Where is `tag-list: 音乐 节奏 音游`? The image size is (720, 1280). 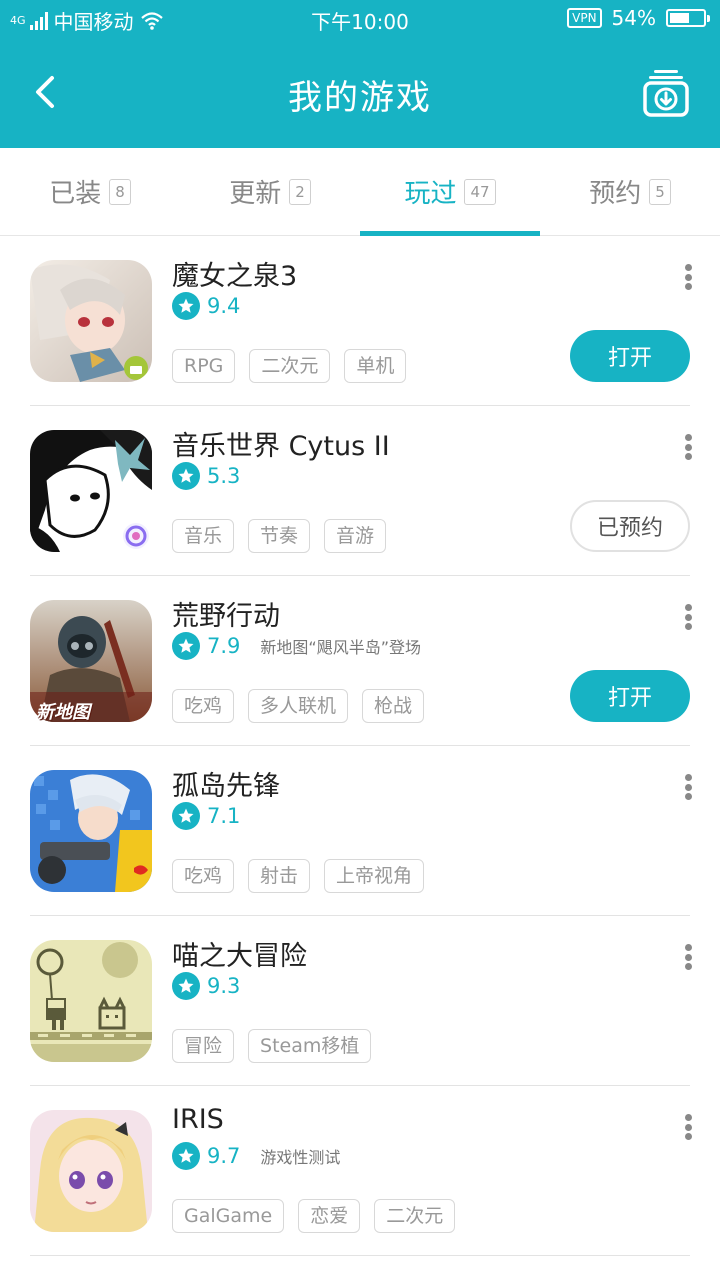 tag-list: 音乐 节奏 音游 is located at coordinates (279, 536).